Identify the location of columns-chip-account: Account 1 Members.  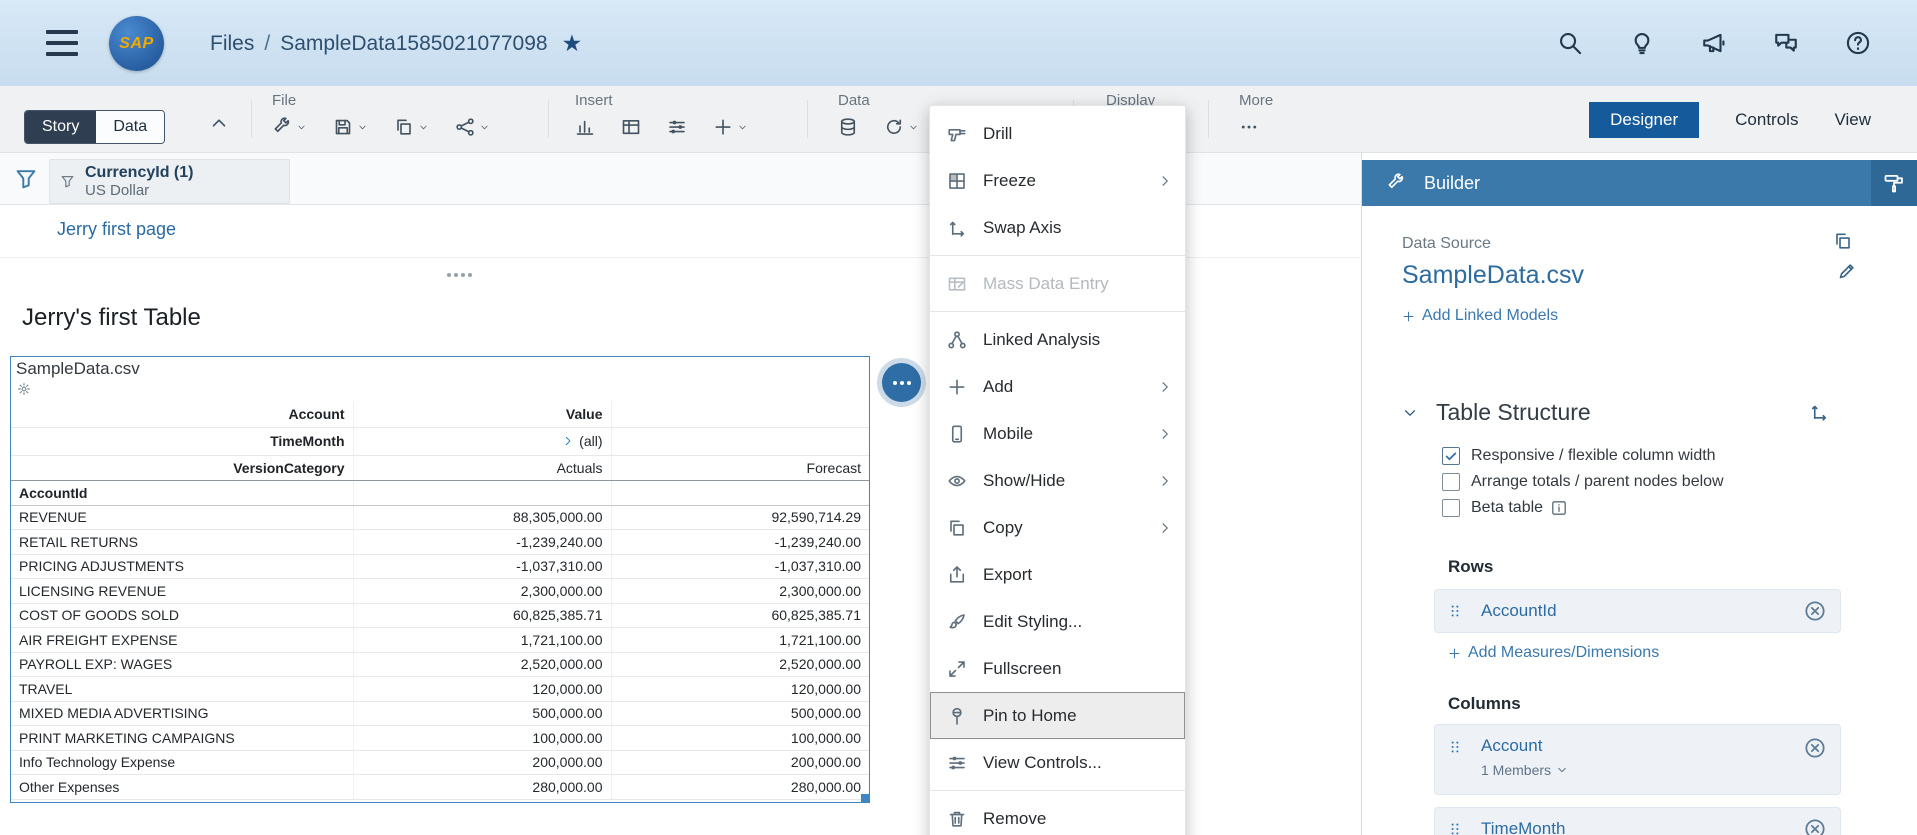
(1637, 759).